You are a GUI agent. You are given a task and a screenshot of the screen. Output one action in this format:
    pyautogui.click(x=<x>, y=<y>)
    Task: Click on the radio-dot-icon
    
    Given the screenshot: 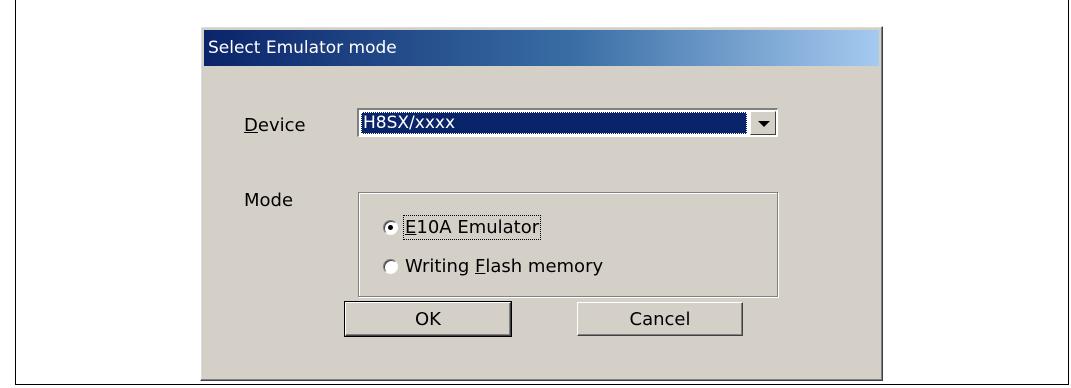 What is the action you would take?
    pyautogui.click(x=390, y=227)
    